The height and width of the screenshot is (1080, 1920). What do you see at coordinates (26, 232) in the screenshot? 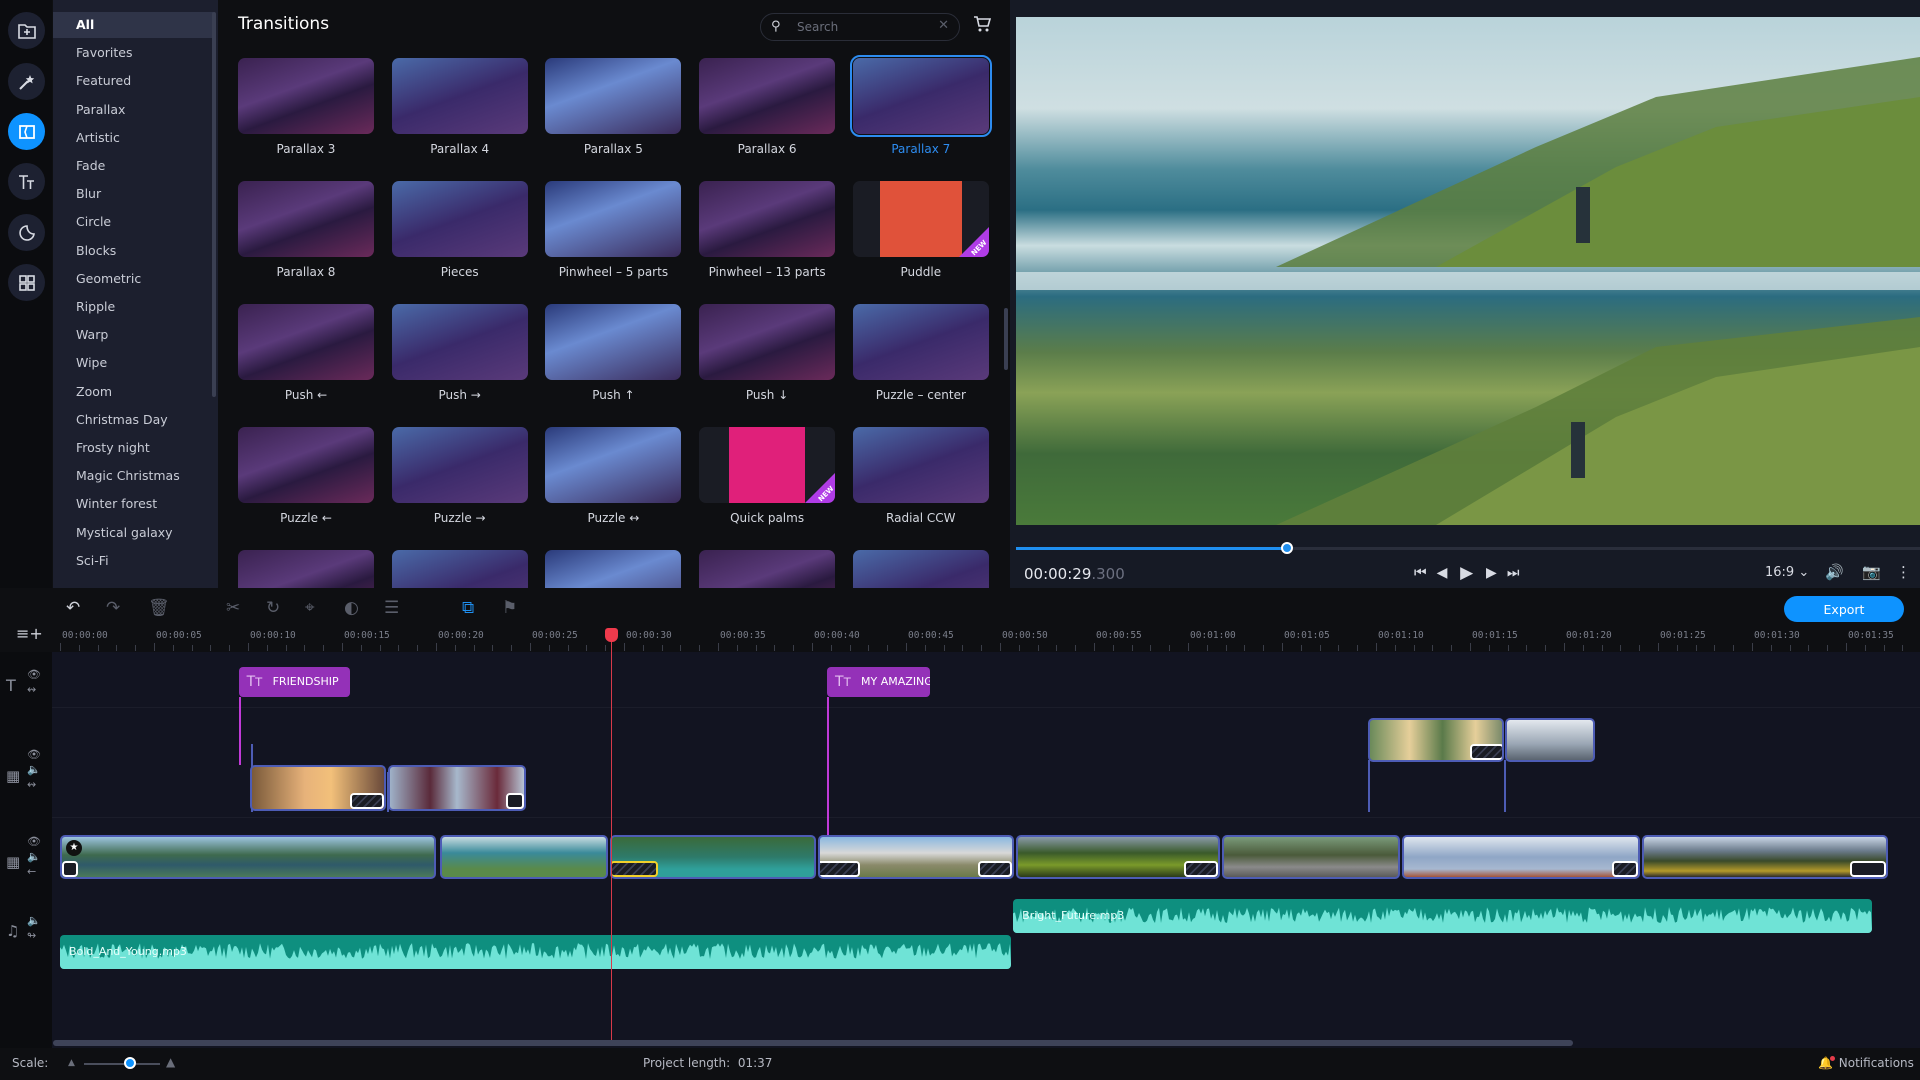
I see `stickers-button` at bounding box center [26, 232].